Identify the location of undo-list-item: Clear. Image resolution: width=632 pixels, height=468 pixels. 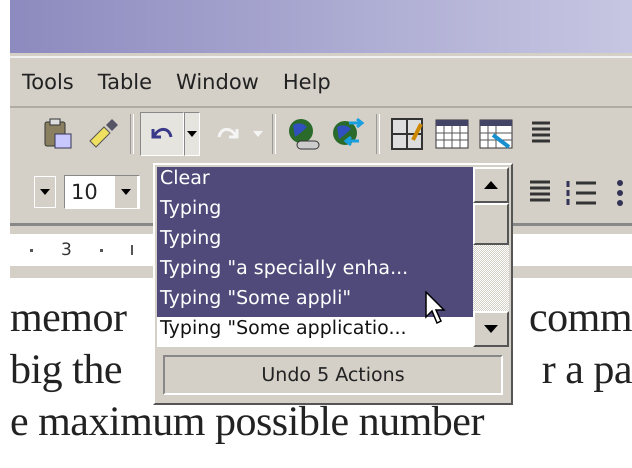
(315, 182).